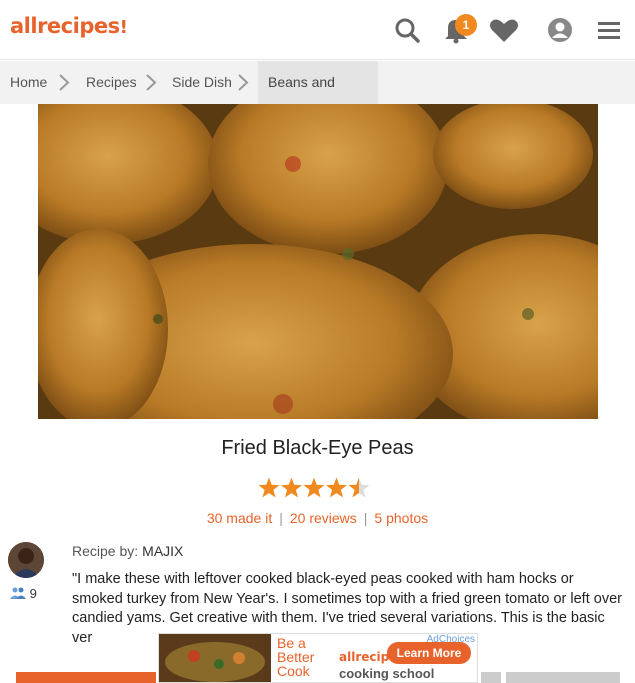  Describe the element at coordinates (491, 677) in the screenshot. I see `action-button-secondary` at that location.